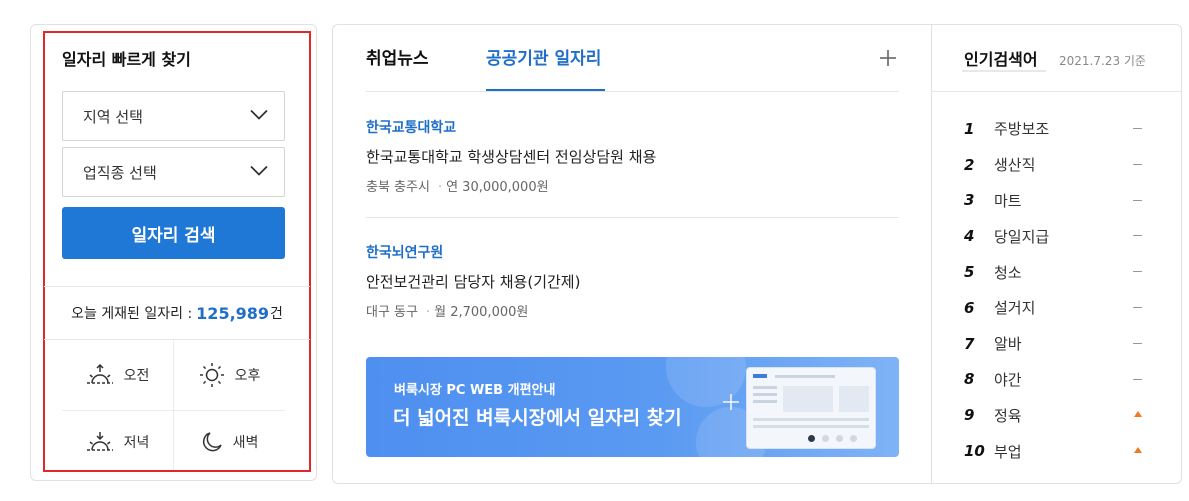  I want to click on list-item: 6 설거지, so click(1059, 308).